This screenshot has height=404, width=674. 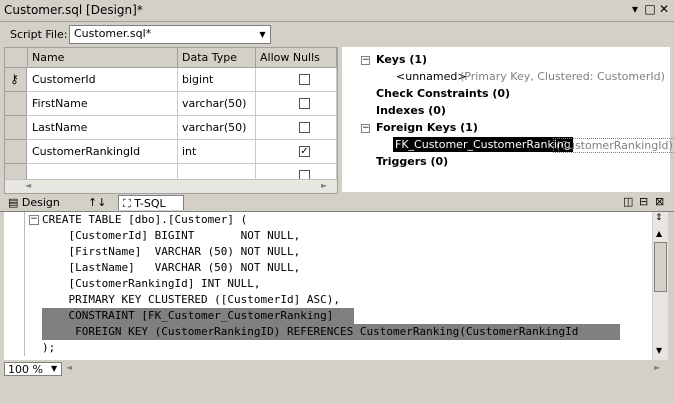 What do you see at coordinates (145, 219) in the screenshot?
I see `code-line: CREATE TABLE [dbo].[Customer] (` at bounding box center [145, 219].